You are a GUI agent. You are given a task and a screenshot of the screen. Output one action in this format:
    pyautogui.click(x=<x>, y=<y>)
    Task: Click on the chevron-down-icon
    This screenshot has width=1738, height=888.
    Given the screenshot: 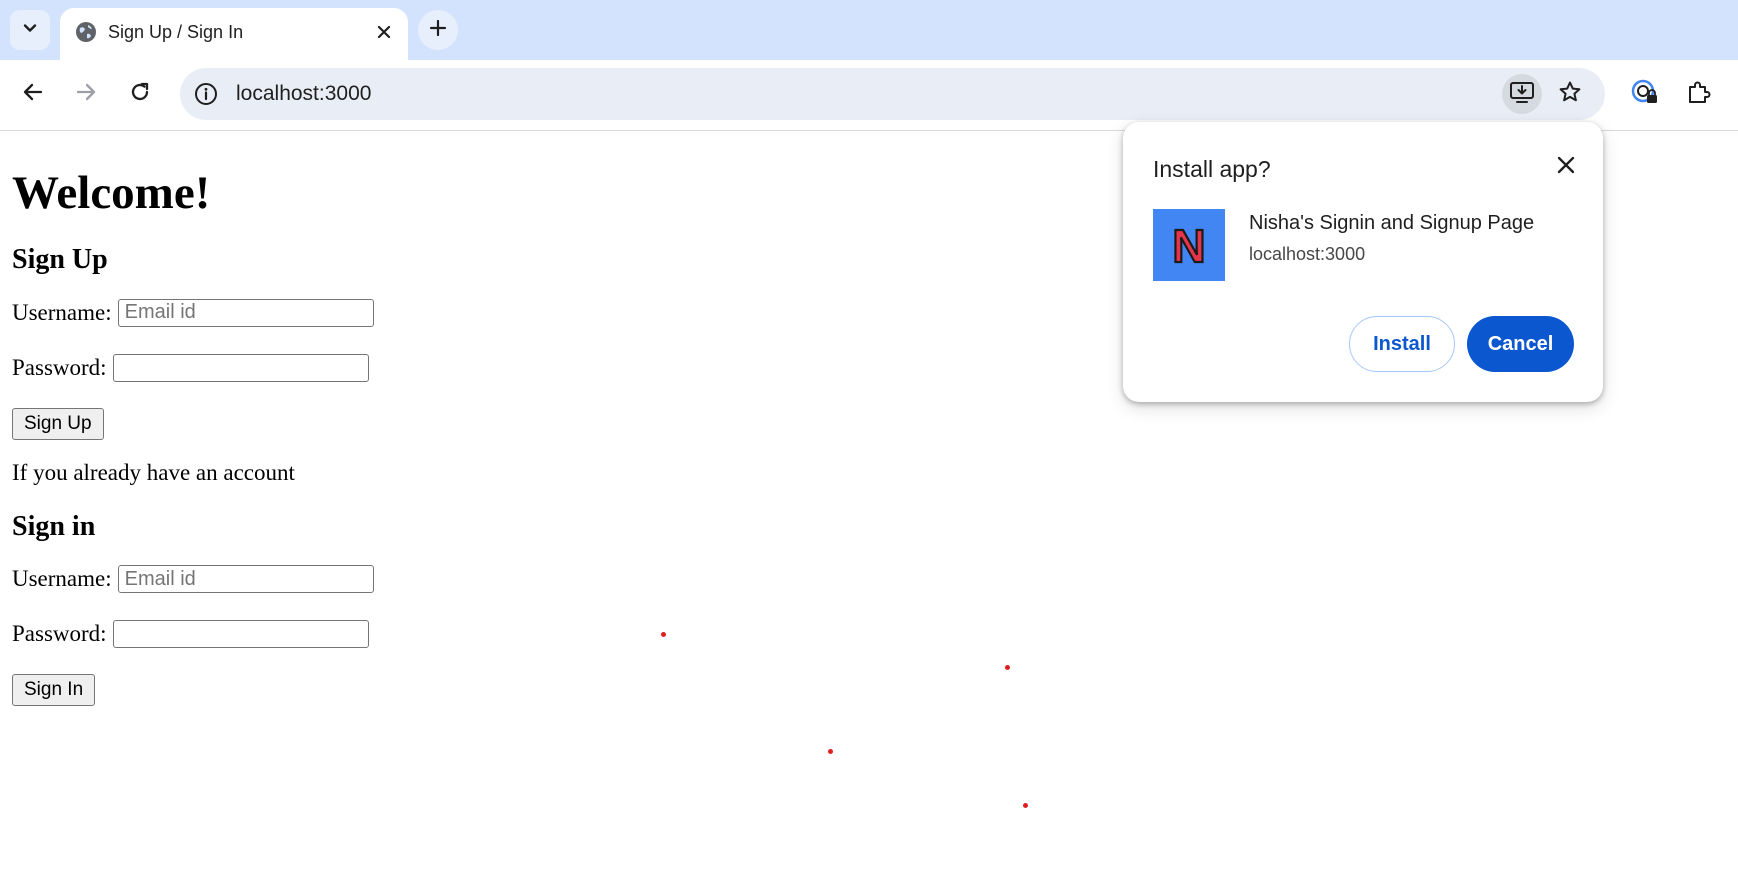 What is the action you would take?
    pyautogui.click(x=30, y=30)
    